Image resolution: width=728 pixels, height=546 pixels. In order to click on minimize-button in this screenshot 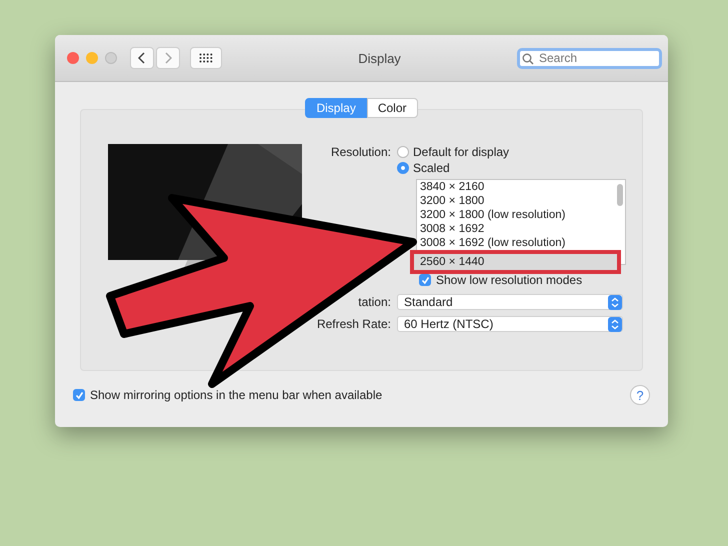, I will do `click(92, 58)`.